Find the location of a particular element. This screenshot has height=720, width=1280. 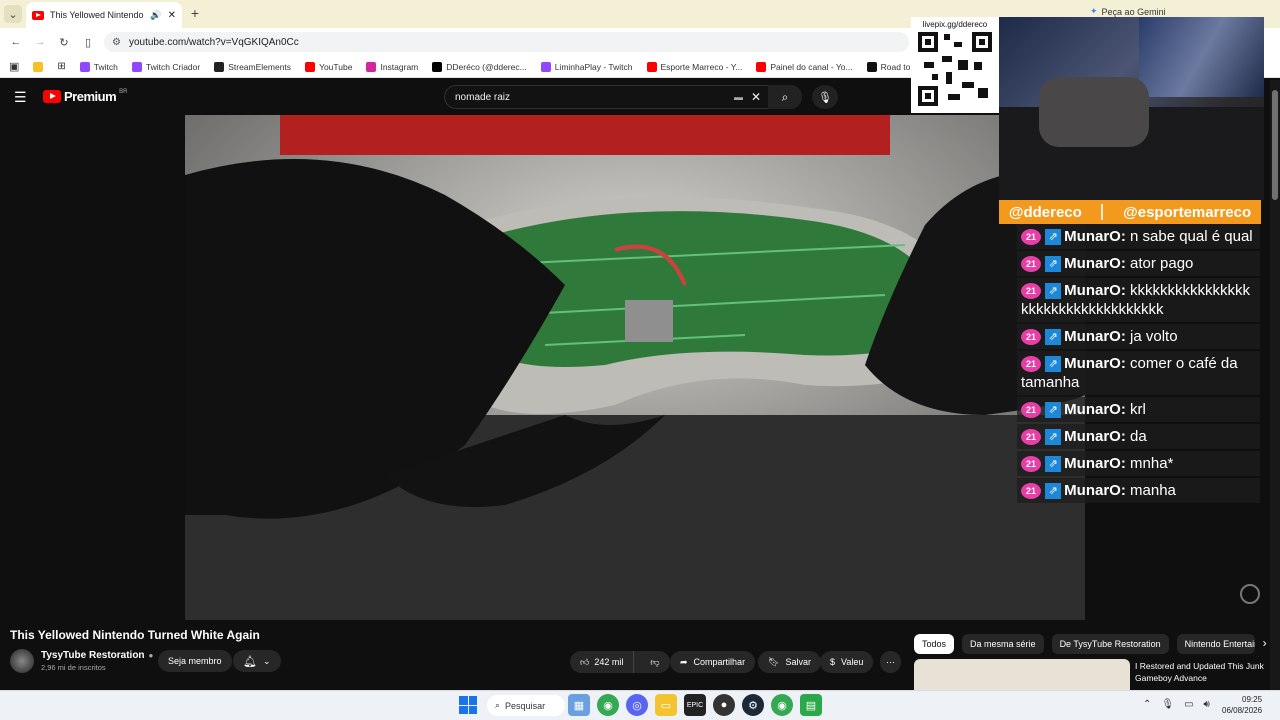

page-scrollbar is located at coordinates (1275, 385).